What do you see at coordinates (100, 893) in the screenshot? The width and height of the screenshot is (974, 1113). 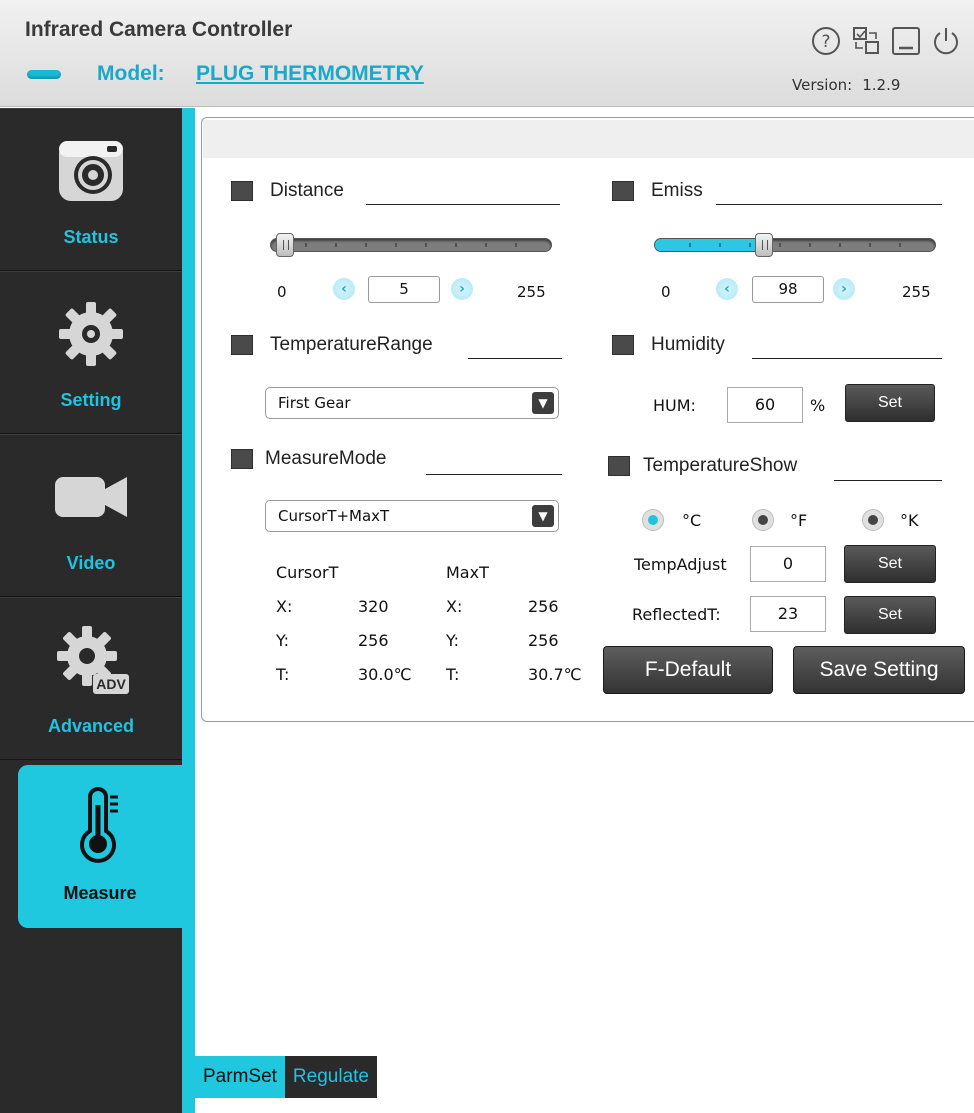 I see `sidebar-item-label: Measure` at bounding box center [100, 893].